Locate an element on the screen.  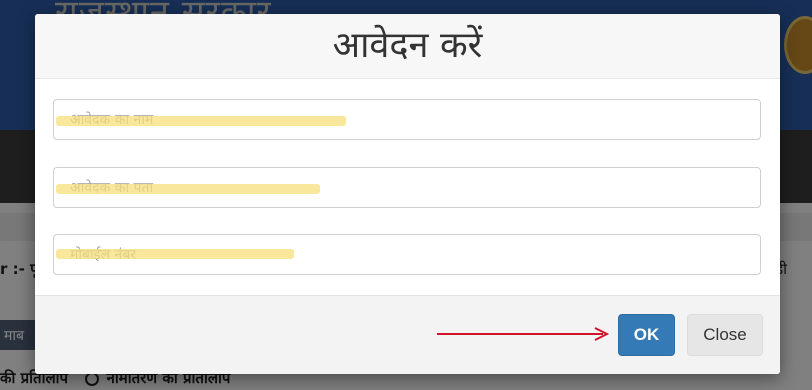
ok-button: OK is located at coordinates (646, 335).